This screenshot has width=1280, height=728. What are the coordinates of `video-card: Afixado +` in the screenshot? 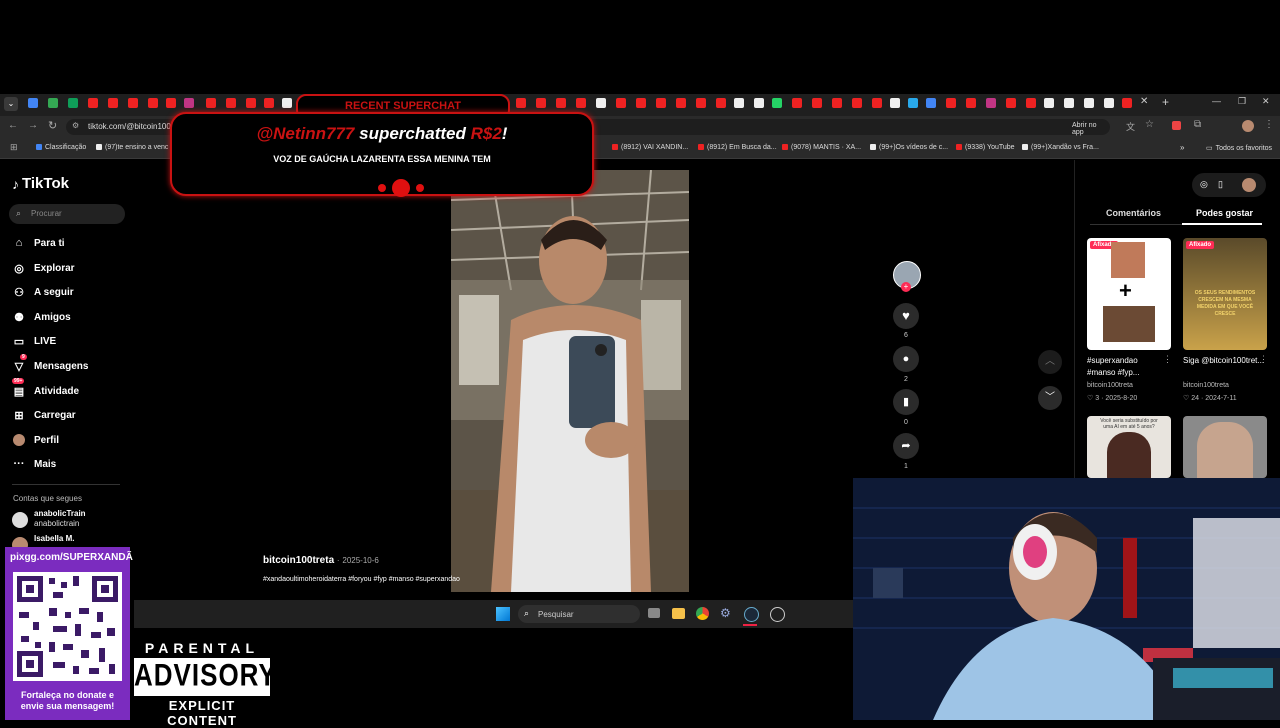 It's located at (1129, 294).